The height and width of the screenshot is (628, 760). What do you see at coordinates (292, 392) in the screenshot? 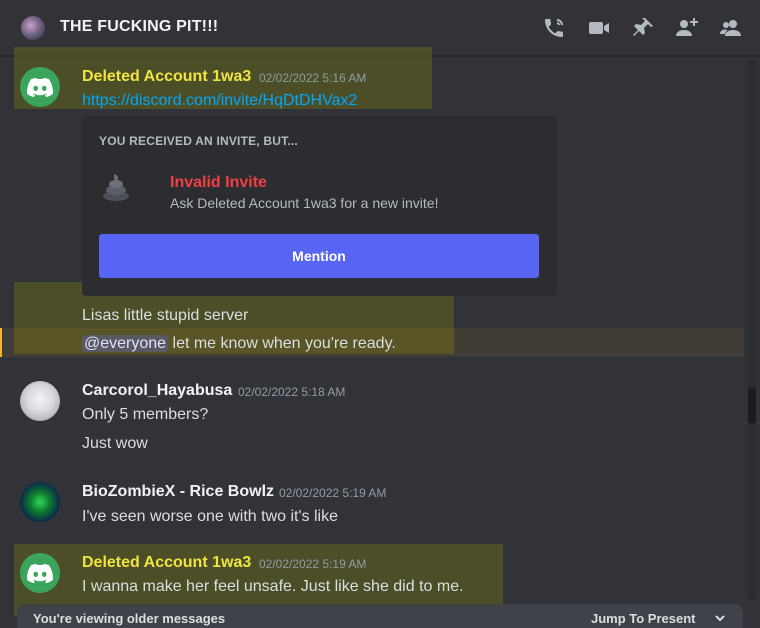
I see `timestamp: 02/02/2022 5:18 AM` at bounding box center [292, 392].